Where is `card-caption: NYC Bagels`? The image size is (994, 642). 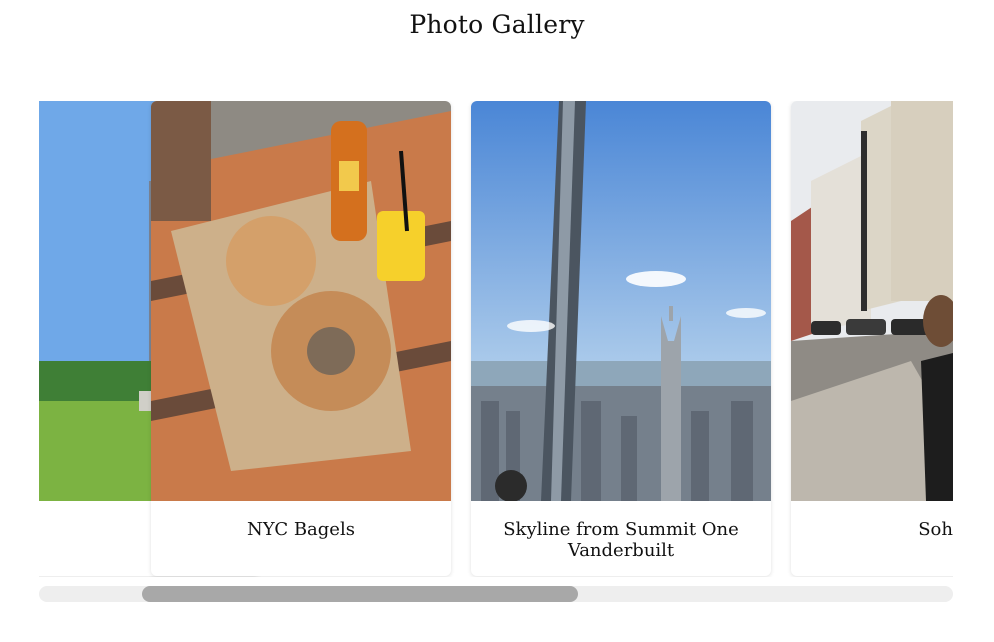
card-caption: NYC Bagels is located at coordinates (301, 529).